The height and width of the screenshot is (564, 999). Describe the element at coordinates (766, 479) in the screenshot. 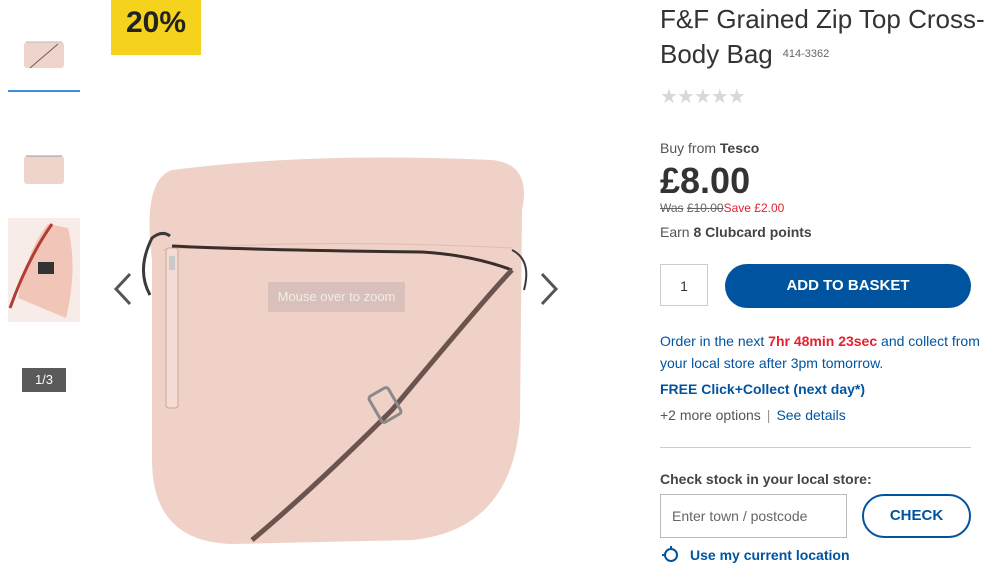

I see `check-stock-label: Check stock in your local store:` at that location.